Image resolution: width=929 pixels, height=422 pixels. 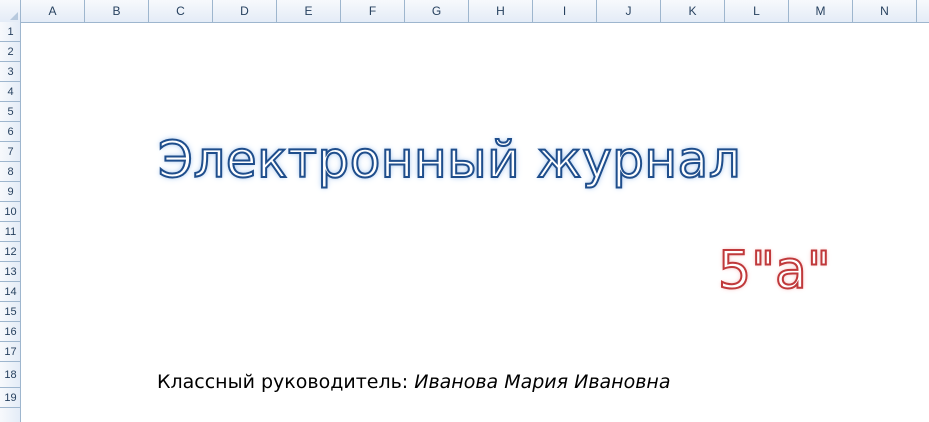 What do you see at coordinates (821, 11) in the screenshot?
I see `column-header-m: M` at bounding box center [821, 11].